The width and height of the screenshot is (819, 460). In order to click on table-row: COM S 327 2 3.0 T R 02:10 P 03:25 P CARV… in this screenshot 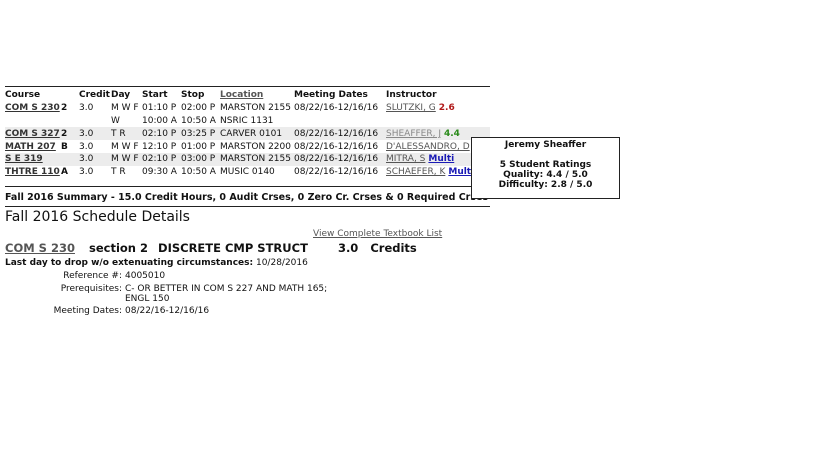, I will do `click(247, 134)`.